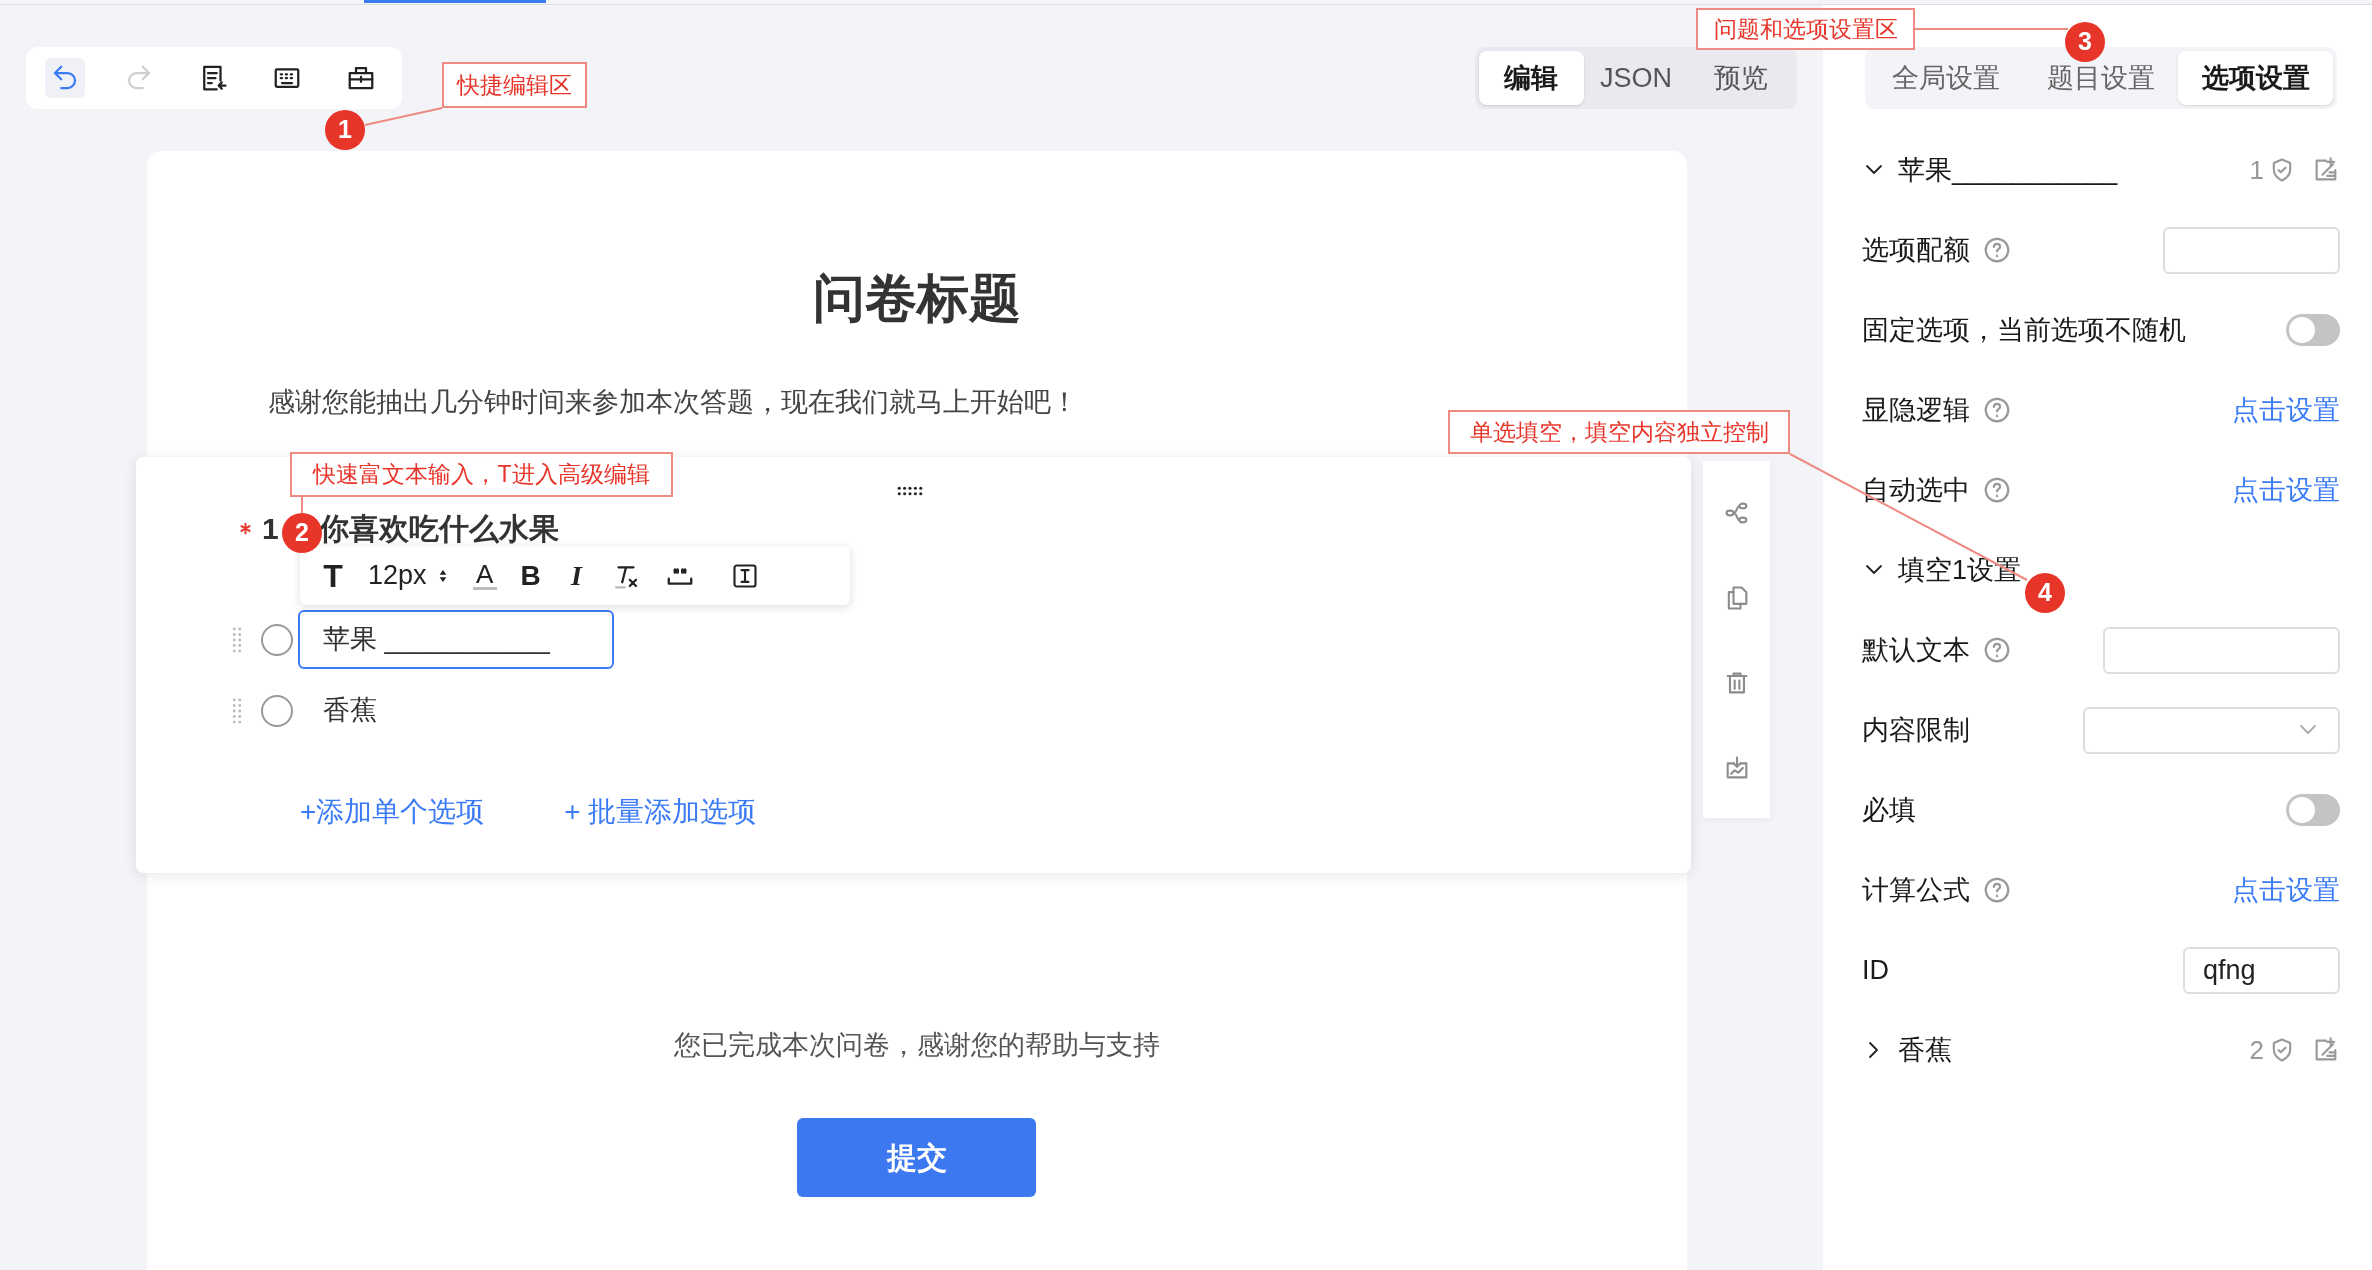 The image size is (2372, 1270). I want to click on add-option-link: +添加单个选项, so click(392, 812).